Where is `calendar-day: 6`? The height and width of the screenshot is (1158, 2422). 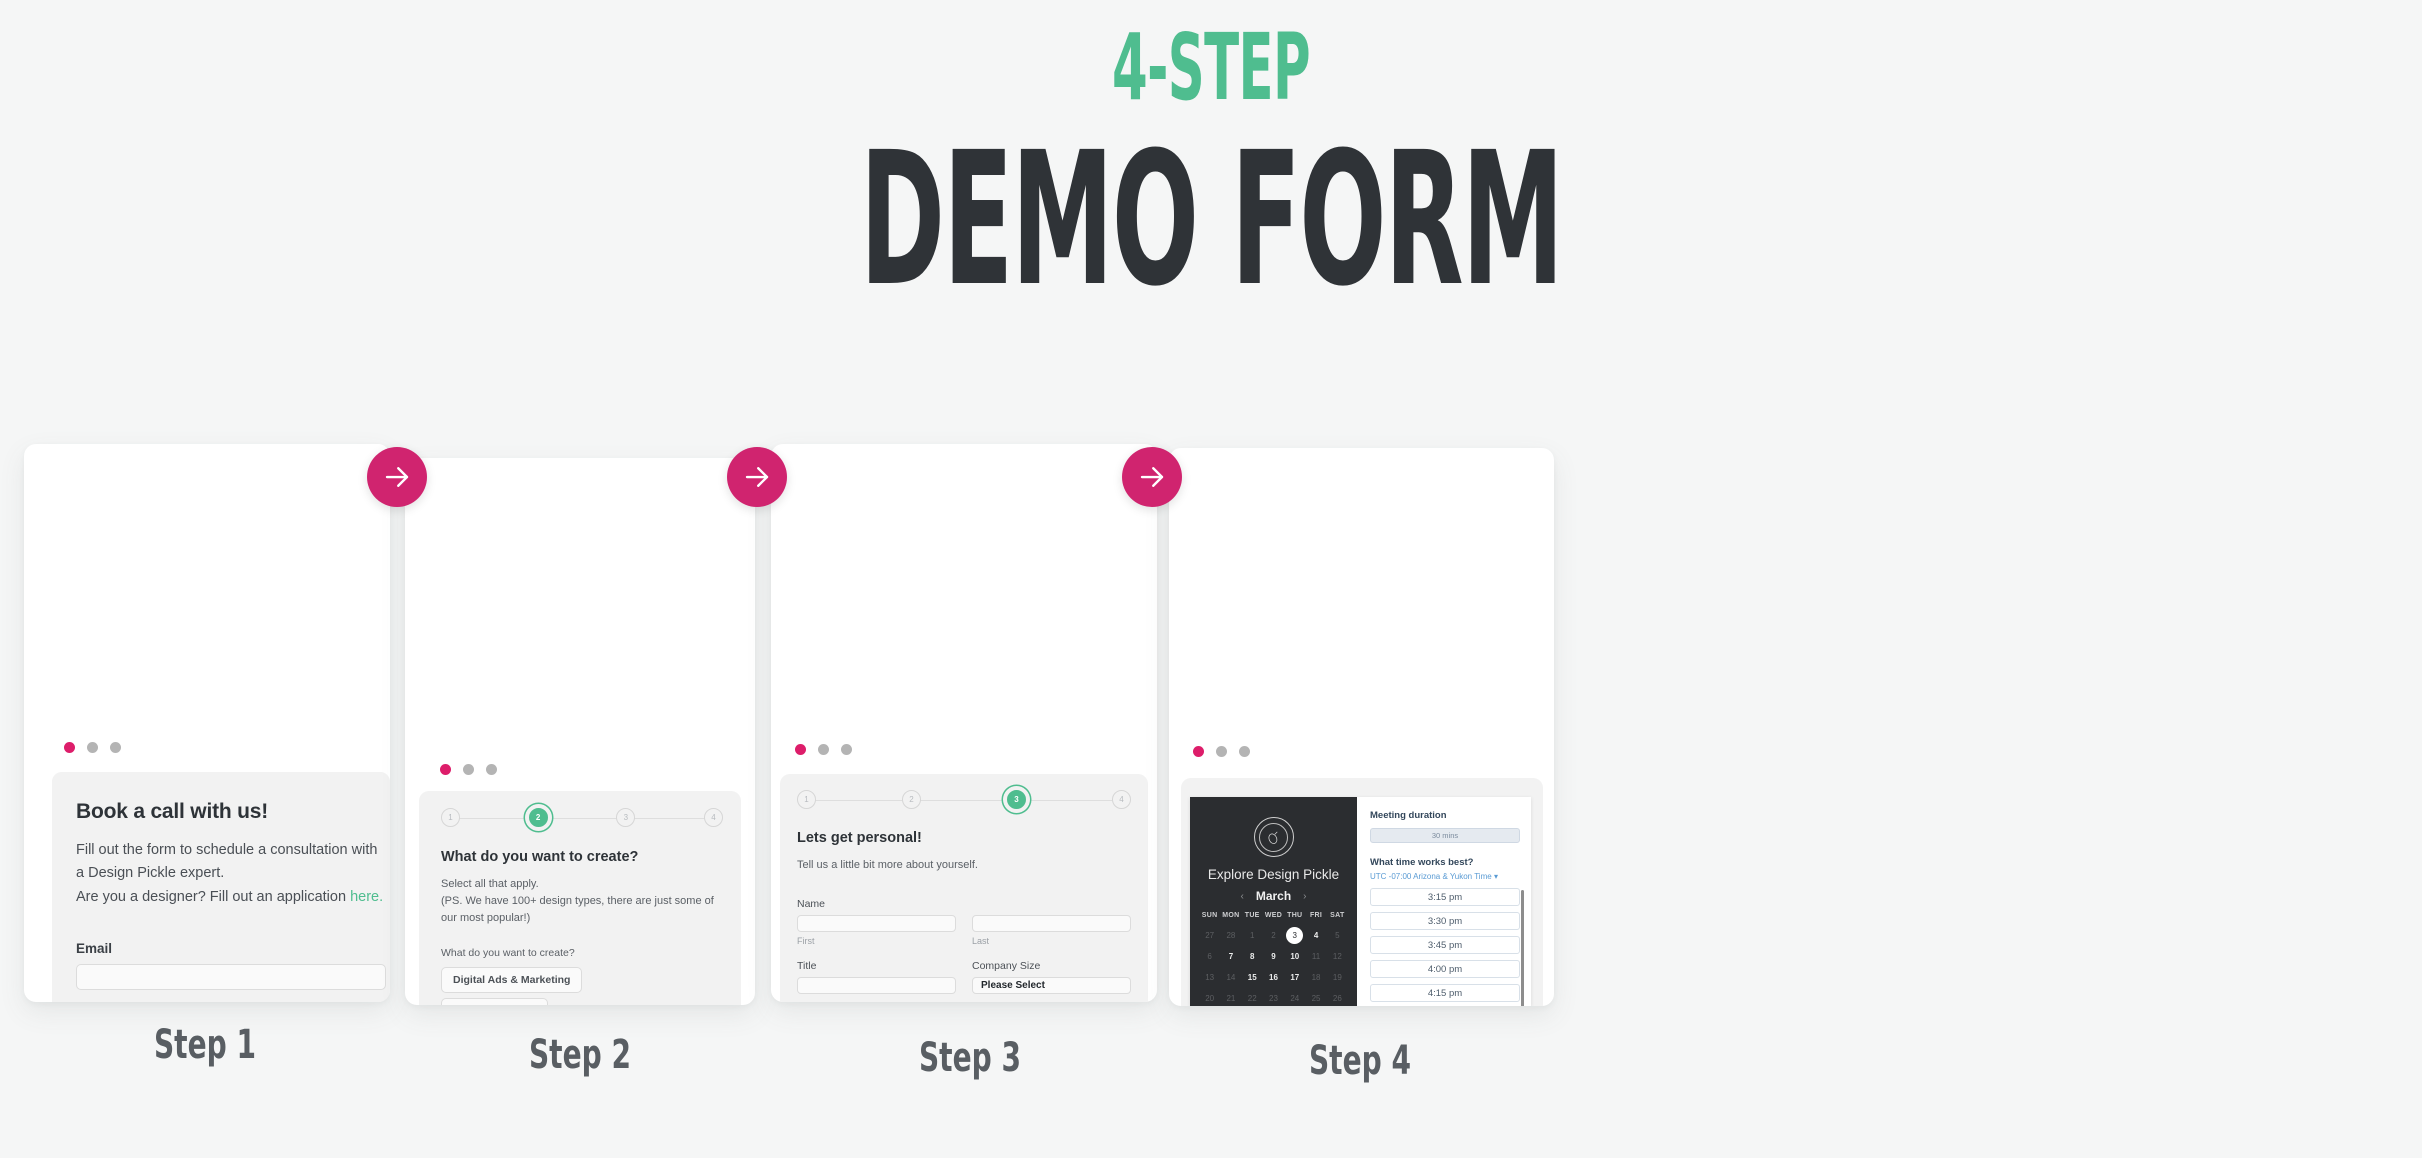 calendar-day: 6 is located at coordinates (1209, 956).